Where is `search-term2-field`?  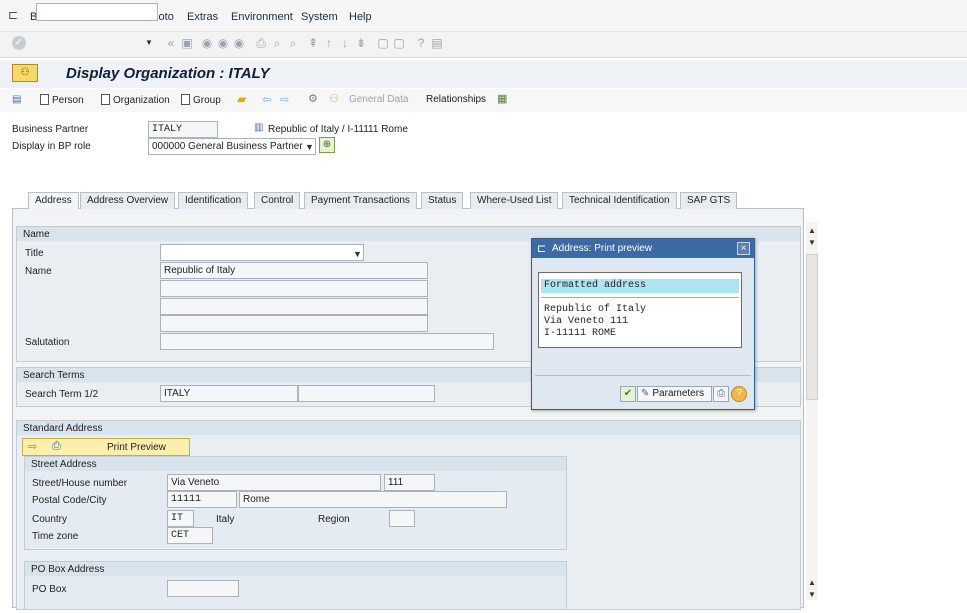
search-term2-field is located at coordinates (366, 393).